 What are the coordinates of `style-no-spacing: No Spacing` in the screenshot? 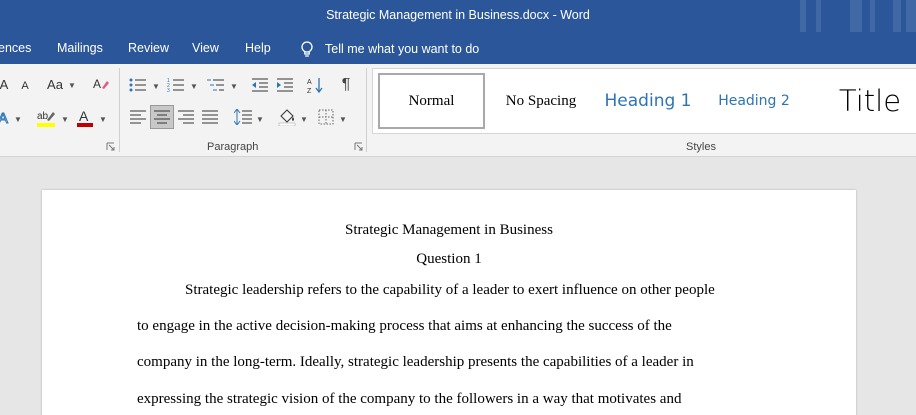 It's located at (541, 101).